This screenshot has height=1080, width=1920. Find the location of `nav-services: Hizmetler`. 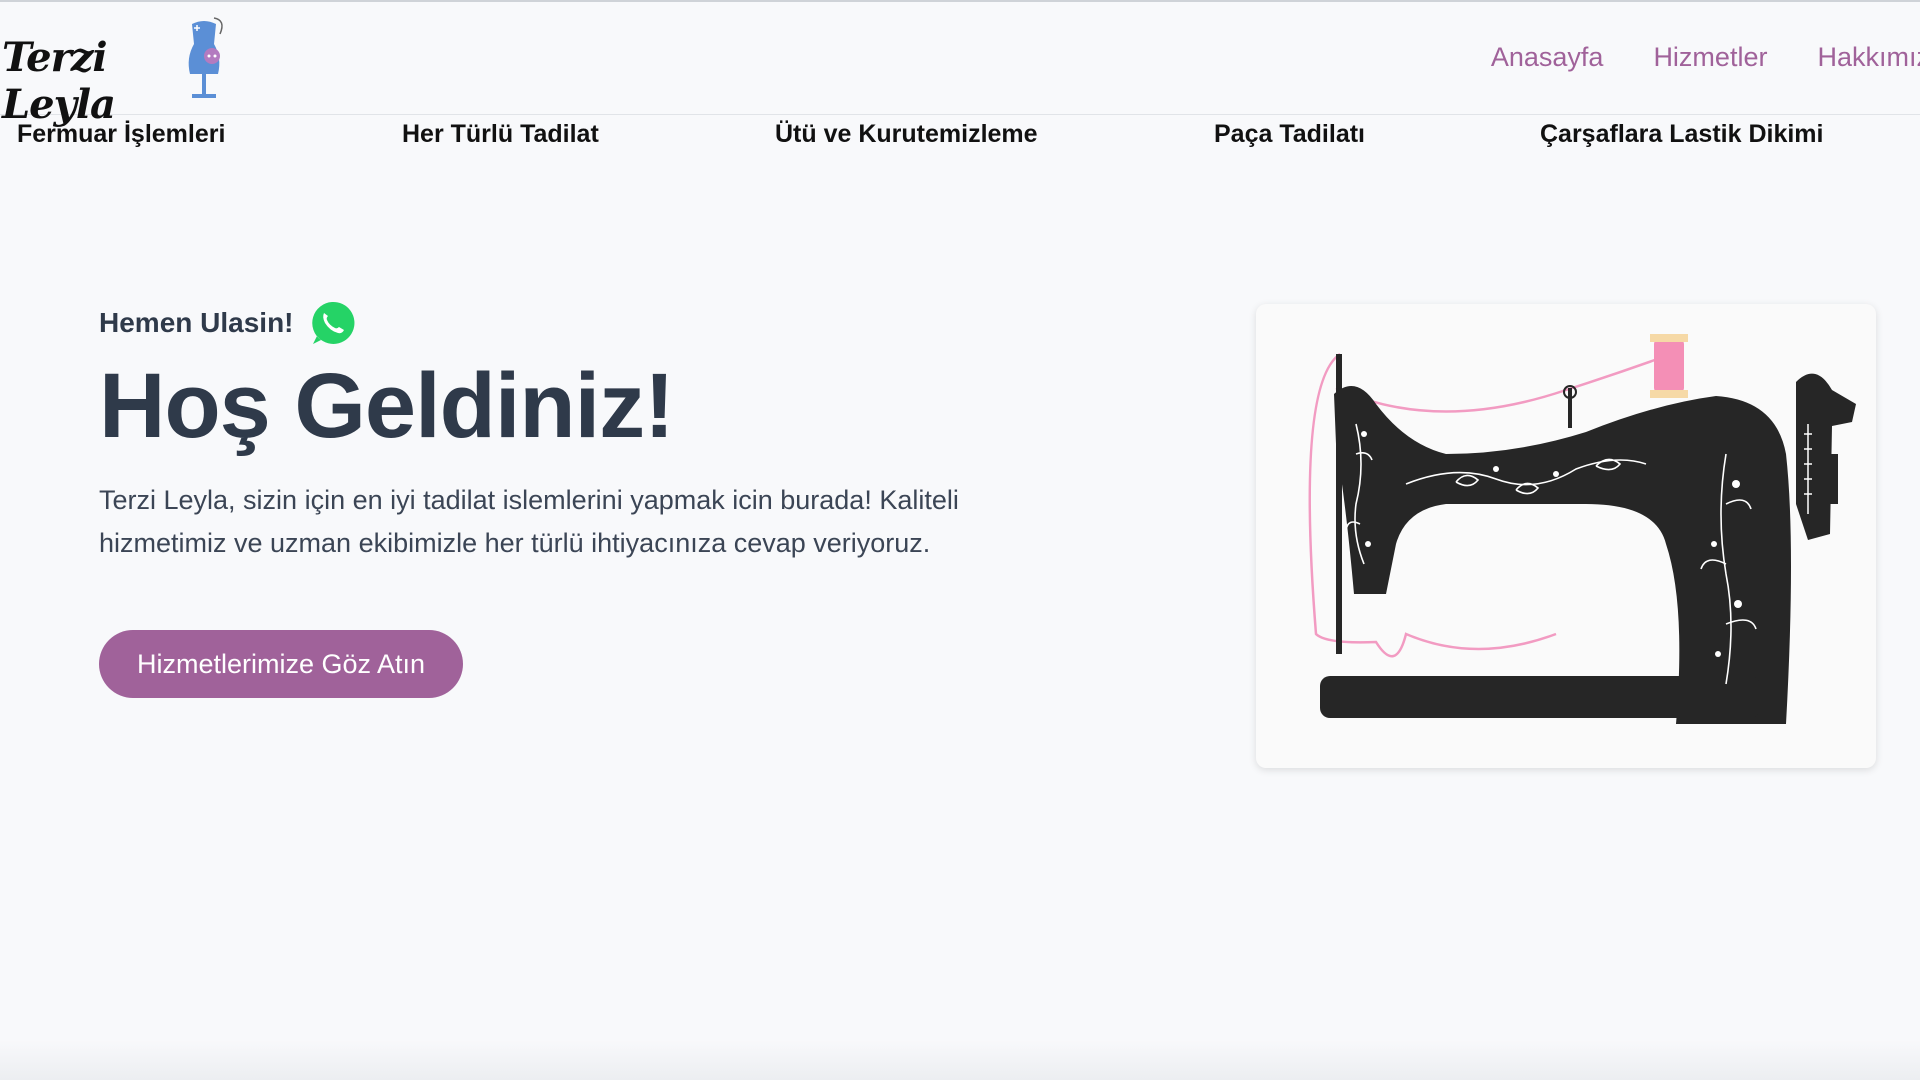

nav-services: Hizmetler is located at coordinates (1710, 57).